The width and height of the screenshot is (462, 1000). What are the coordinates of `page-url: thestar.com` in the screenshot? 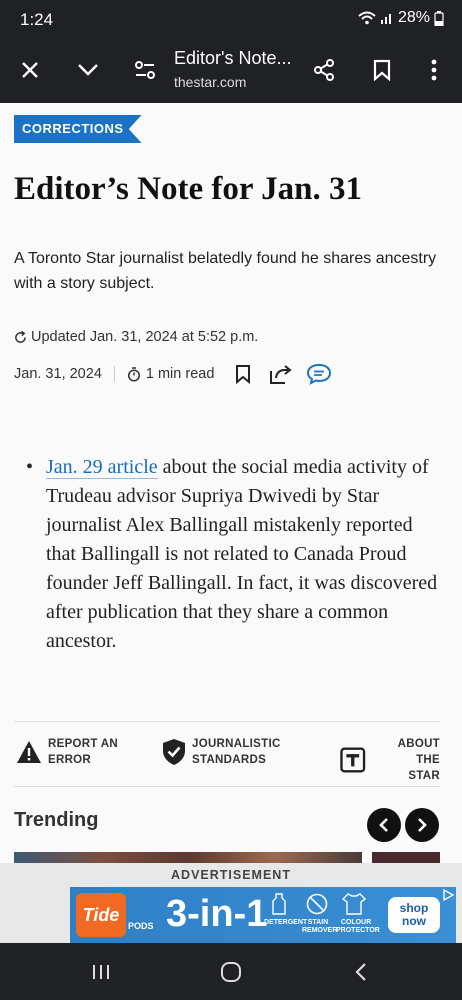 It's located at (210, 82).